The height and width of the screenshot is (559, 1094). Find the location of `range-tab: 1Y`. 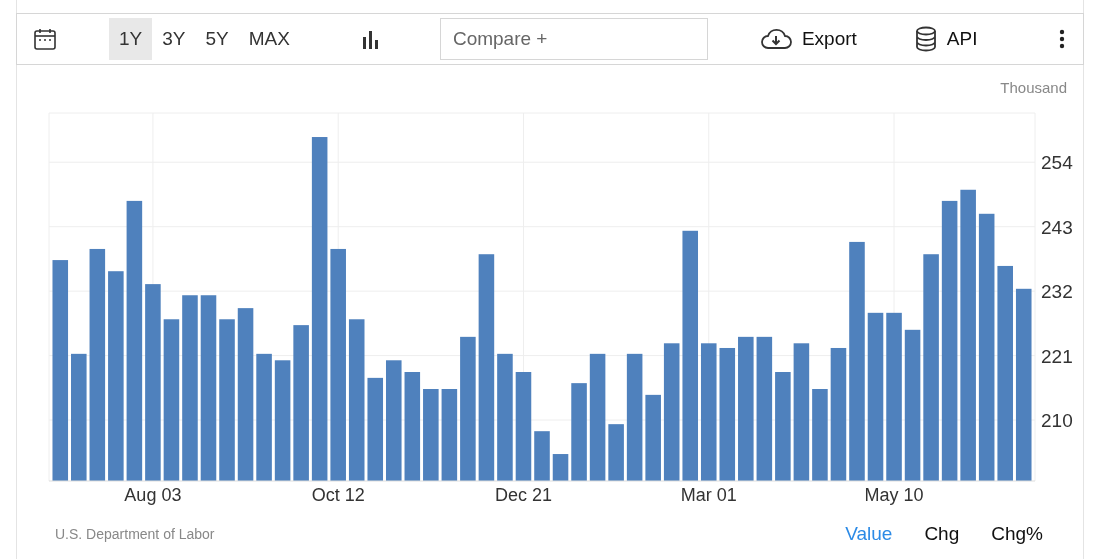

range-tab: 1Y is located at coordinates (131, 39).